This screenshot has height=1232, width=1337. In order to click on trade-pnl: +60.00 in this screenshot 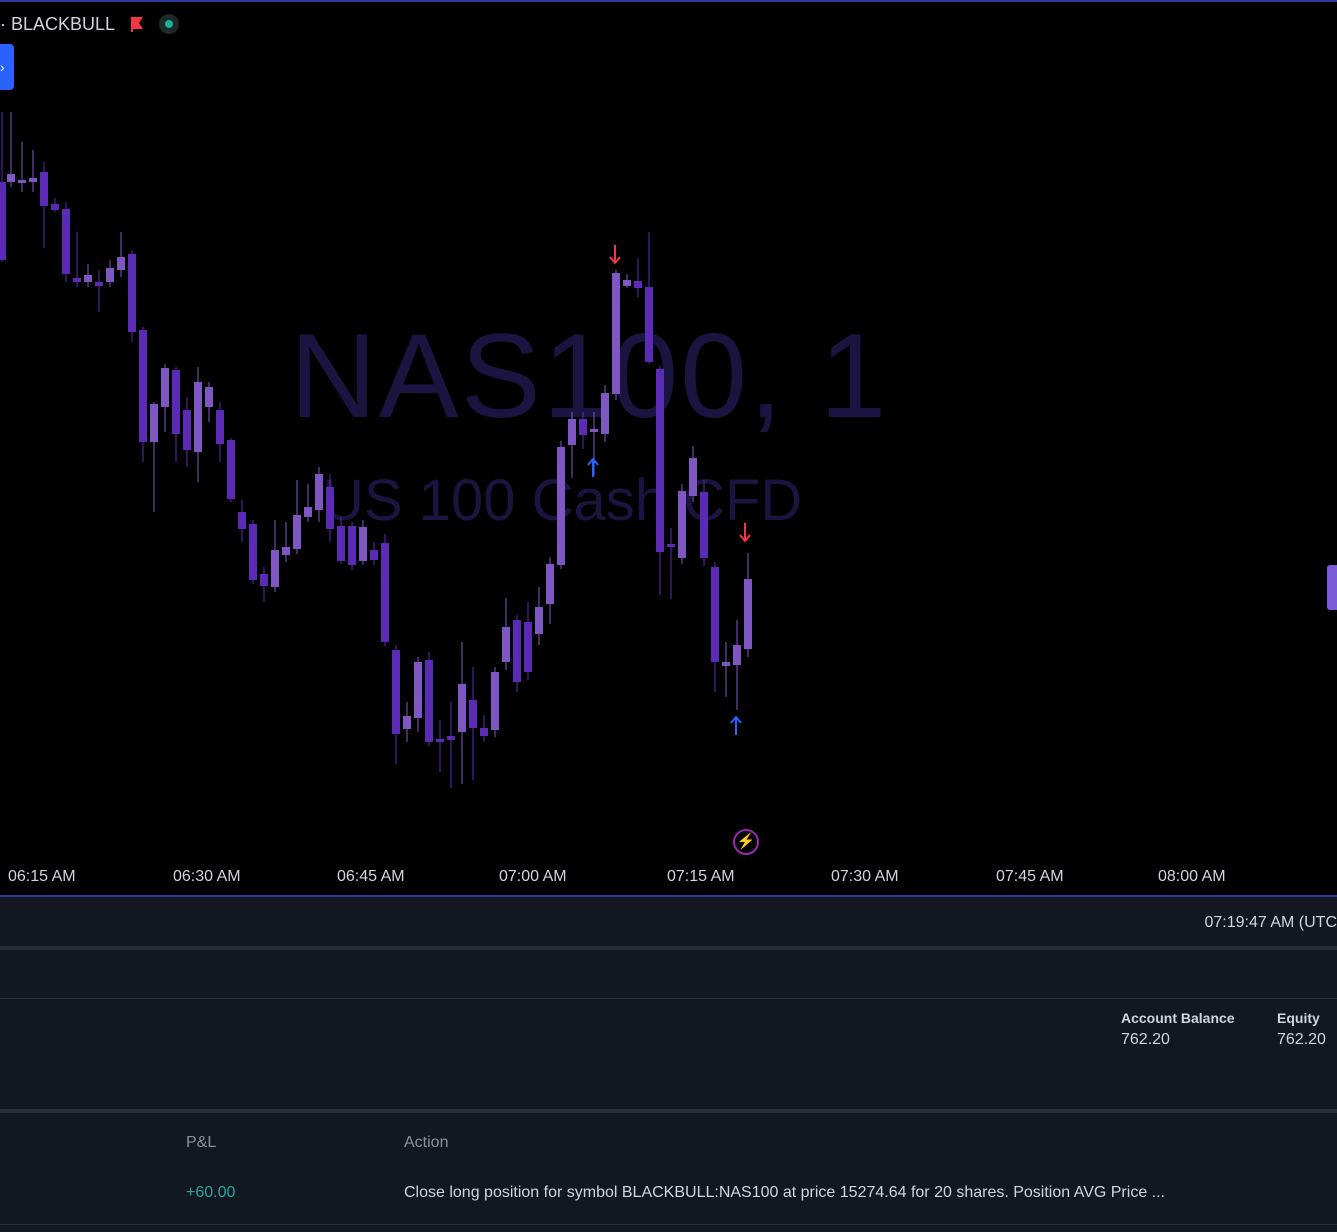, I will do `click(211, 1192)`.